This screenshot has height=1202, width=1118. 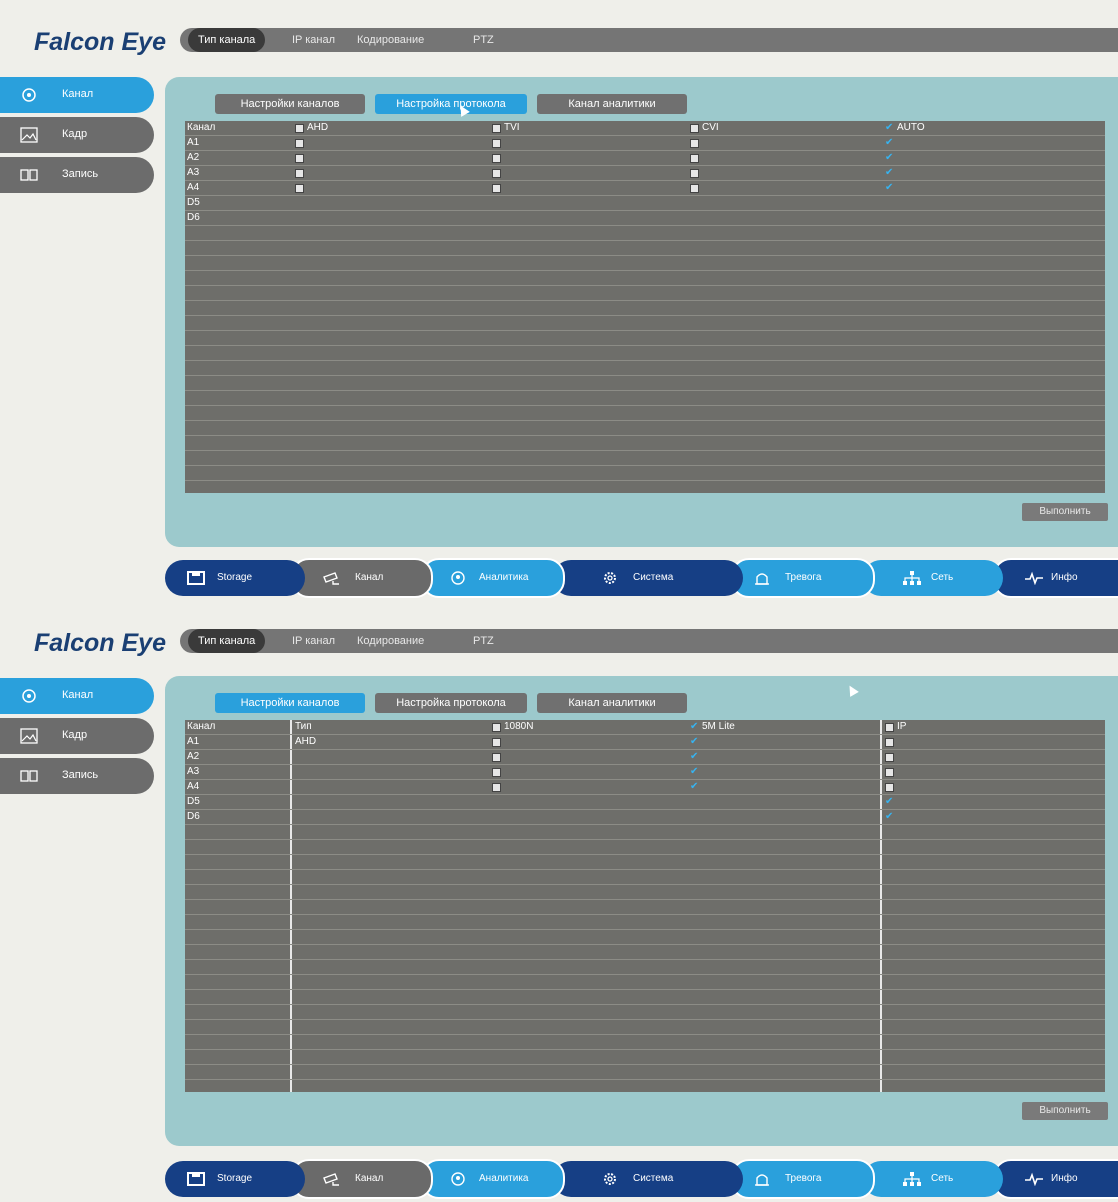 What do you see at coordinates (331, 1179) in the screenshot?
I see `cctv-camera-icon` at bounding box center [331, 1179].